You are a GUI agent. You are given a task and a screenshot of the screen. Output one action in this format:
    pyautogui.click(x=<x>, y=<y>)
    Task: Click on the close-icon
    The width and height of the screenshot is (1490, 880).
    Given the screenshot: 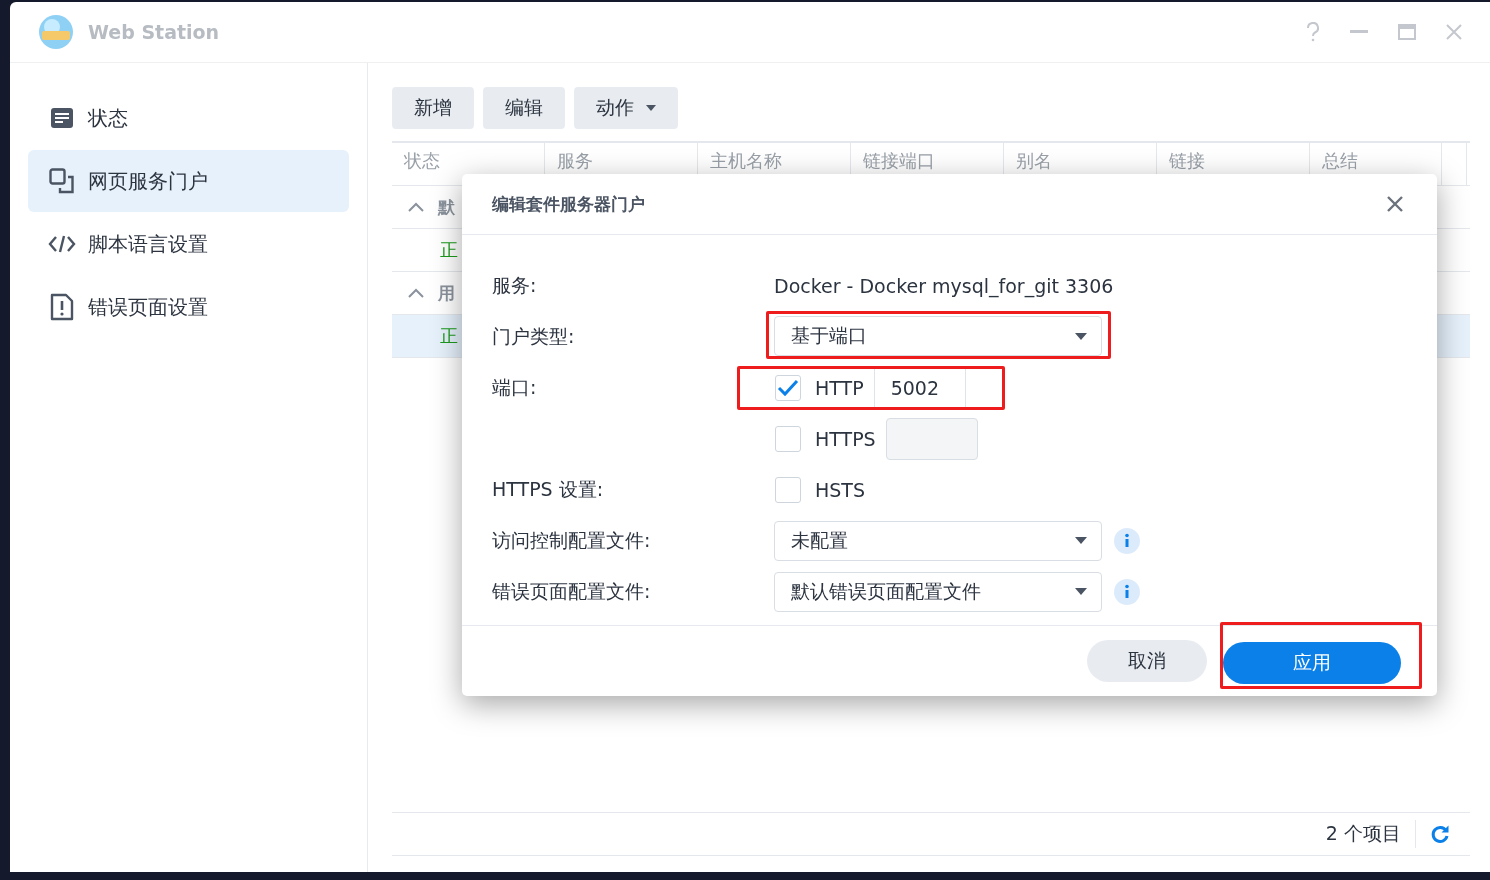 What is the action you would take?
    pyautogui.click(x=1395, y=204)
    